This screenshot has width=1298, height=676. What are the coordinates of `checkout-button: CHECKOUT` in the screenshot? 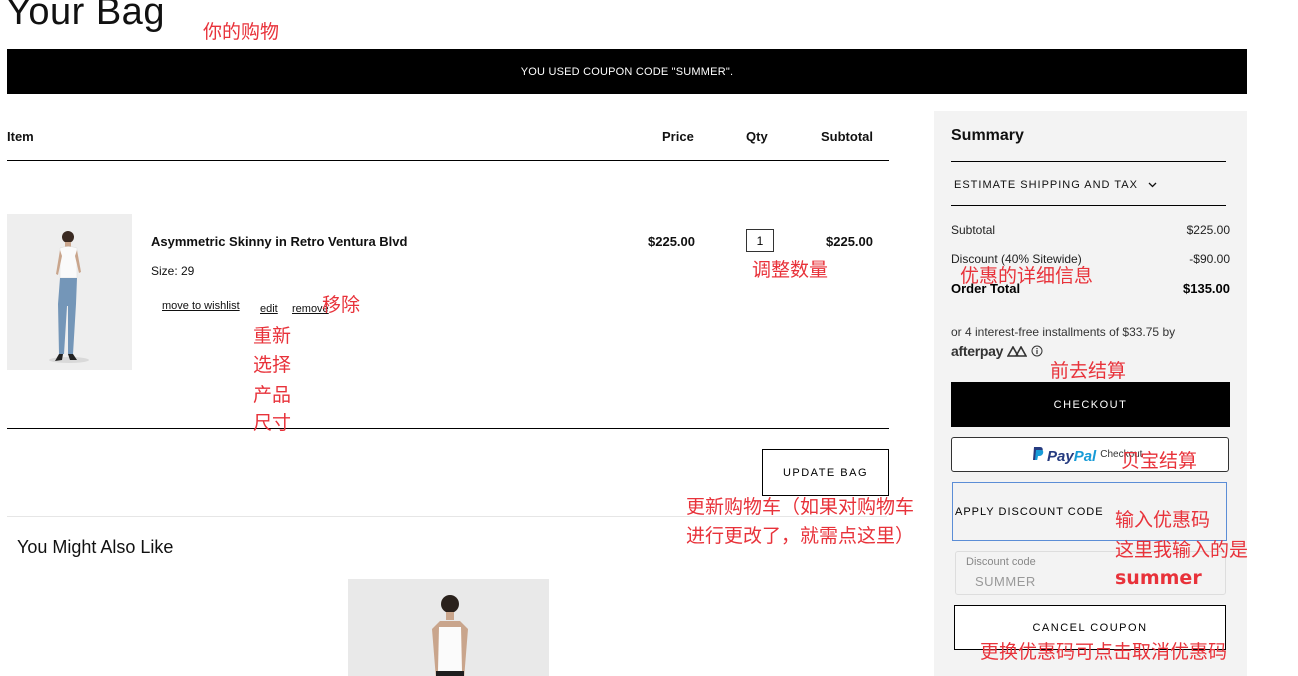 It's located at (1090, 404).